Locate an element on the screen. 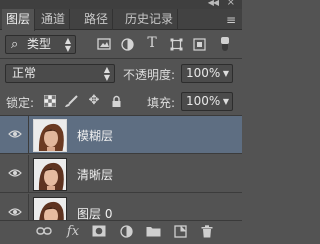  filter-kind-label: 类型 is located at coordinates (39, 44).